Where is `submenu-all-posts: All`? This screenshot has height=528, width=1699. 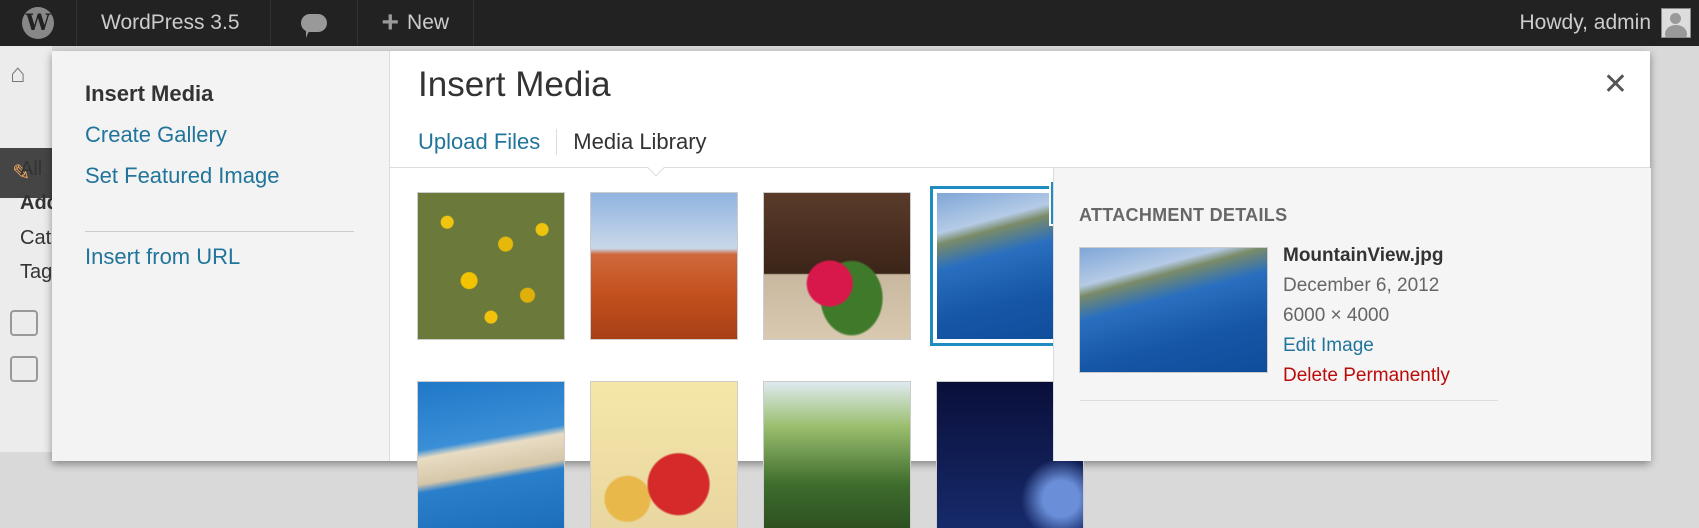 submenu-all-posts: All is located at coordinates (31, 169).